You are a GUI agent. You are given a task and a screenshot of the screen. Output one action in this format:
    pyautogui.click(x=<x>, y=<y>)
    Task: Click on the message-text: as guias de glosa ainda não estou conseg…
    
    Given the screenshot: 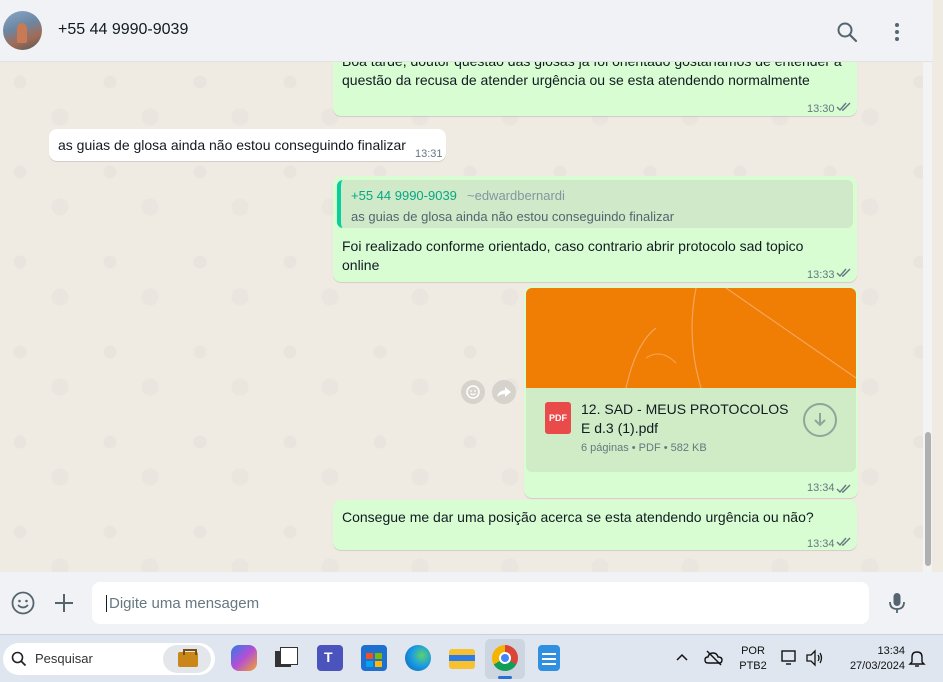 What is the action you would take?
    pyautogui.click(x=232, y=145)
    